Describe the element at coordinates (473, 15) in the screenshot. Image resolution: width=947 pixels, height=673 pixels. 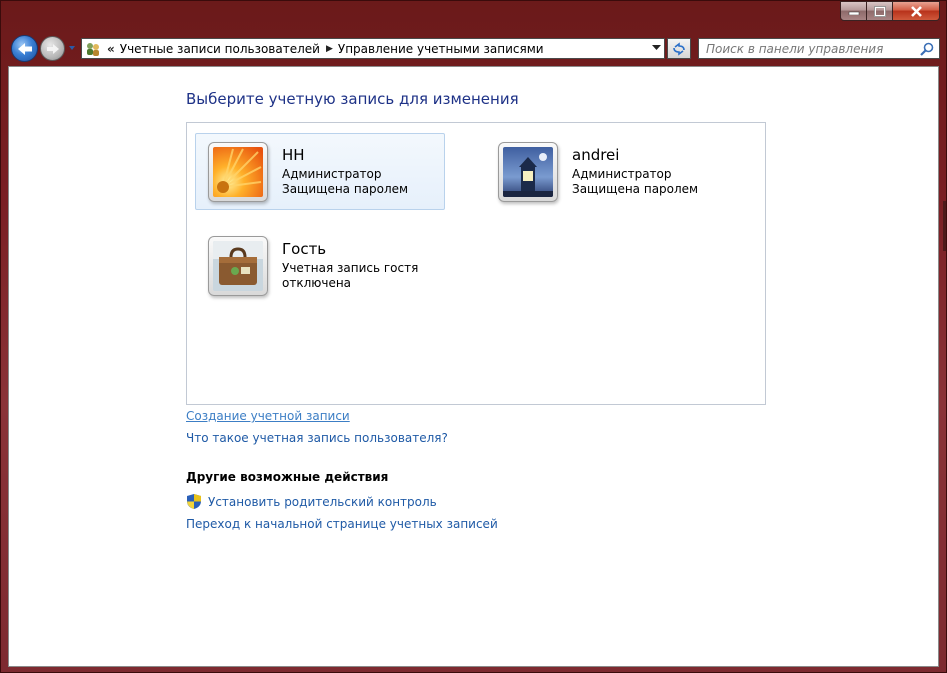
I see `title-bar` at that location.